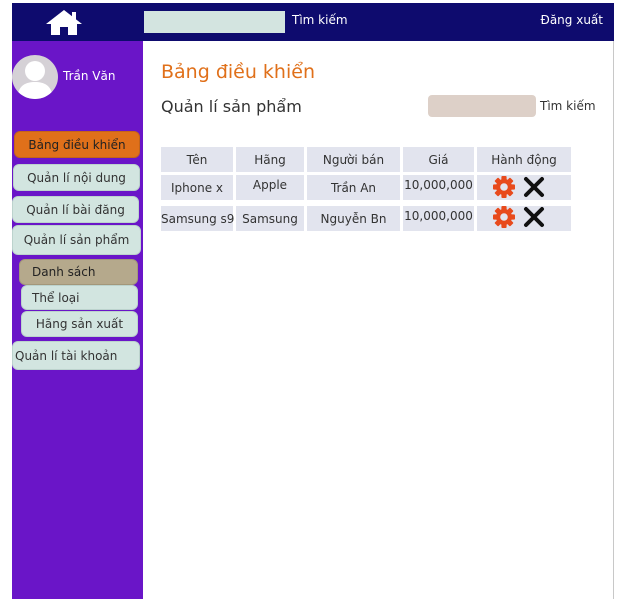 This screenshot has height=599, width=624. I want to click on table-cell-name: Samsung s9, so click(197, 218).